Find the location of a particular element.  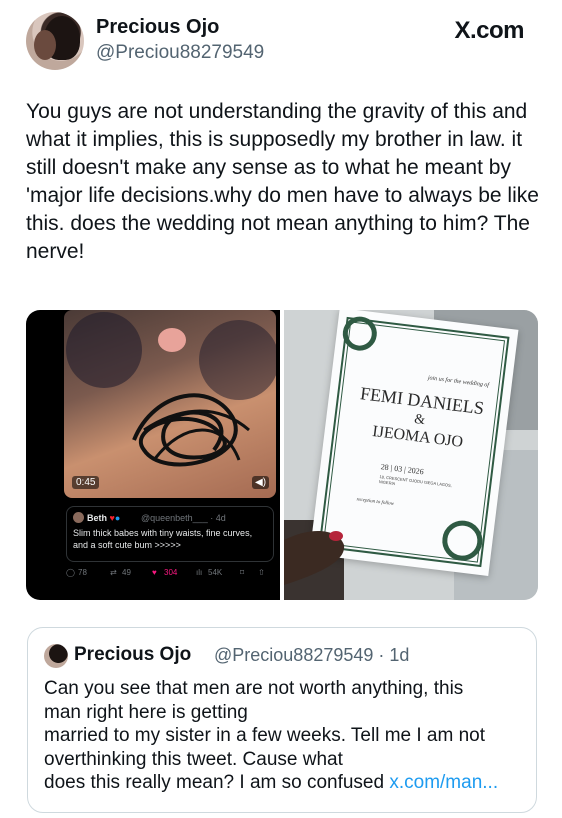

verified-icon: ● is located at coordinates (117, 518).